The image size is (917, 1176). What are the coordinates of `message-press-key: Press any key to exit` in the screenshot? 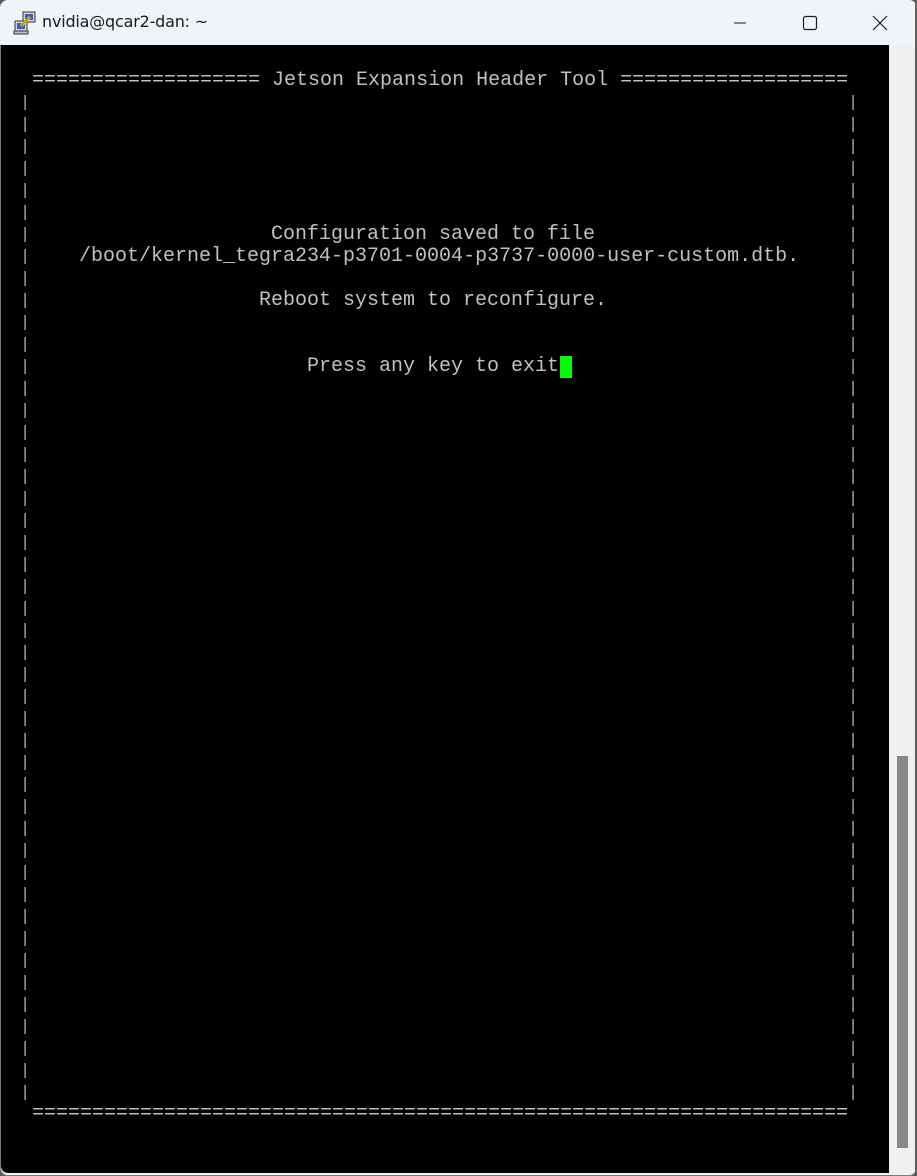 It's located at (433, 366).